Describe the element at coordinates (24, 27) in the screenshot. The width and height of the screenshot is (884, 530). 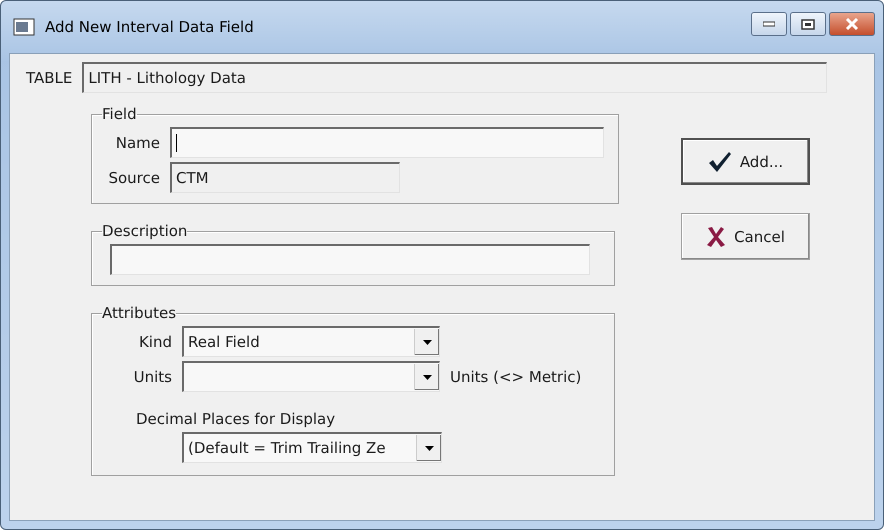
I see `app-icon` at that location.